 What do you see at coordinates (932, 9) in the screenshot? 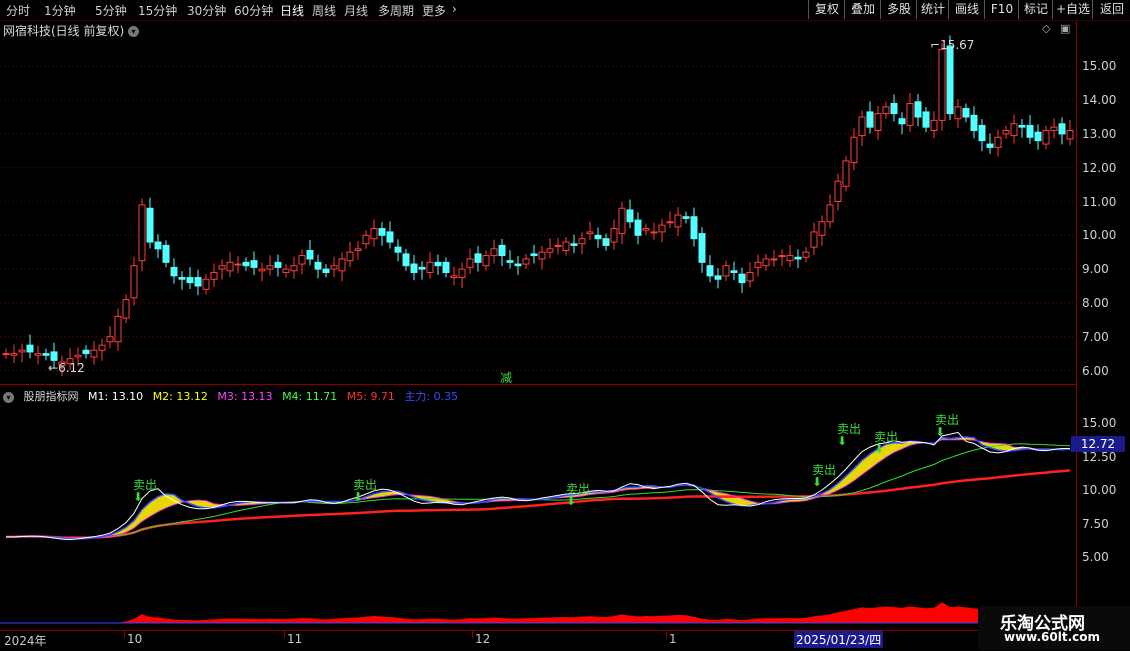
I see `statistics-button: 统计` at bounding box center [932, 9].